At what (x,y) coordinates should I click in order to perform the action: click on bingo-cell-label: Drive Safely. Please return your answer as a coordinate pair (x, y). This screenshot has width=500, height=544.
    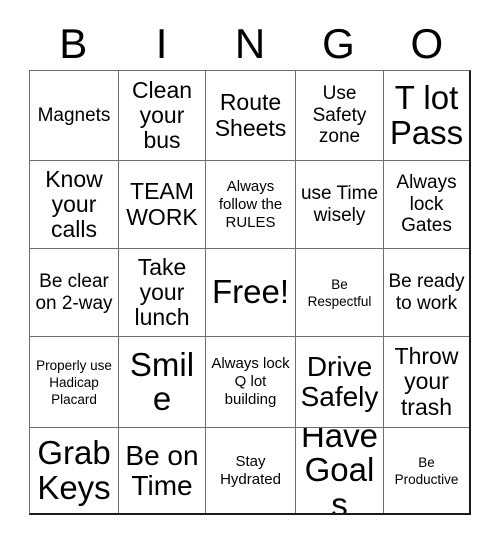
    Looking at the image, I should click on (339, 381).